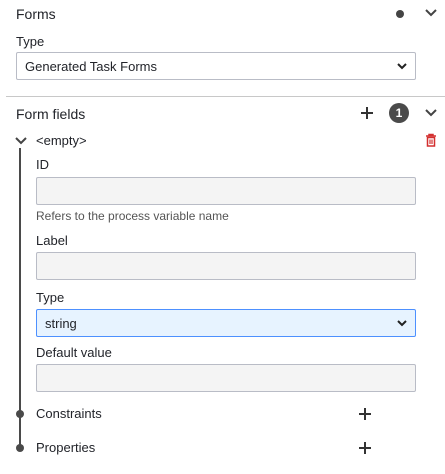 The width and height of the screenshot is (445, 474). I want to click on field-type-label: Type, so click(50, 297).